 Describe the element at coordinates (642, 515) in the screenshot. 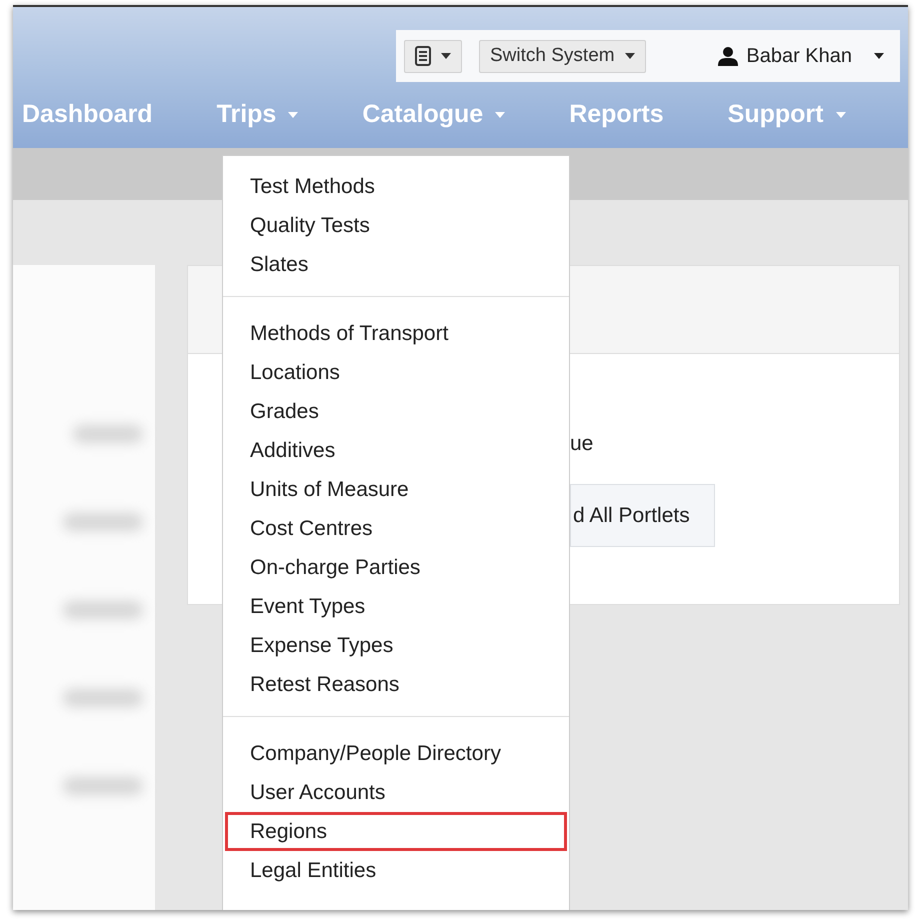

I see `portlets-button: d All Portlets` at that location.